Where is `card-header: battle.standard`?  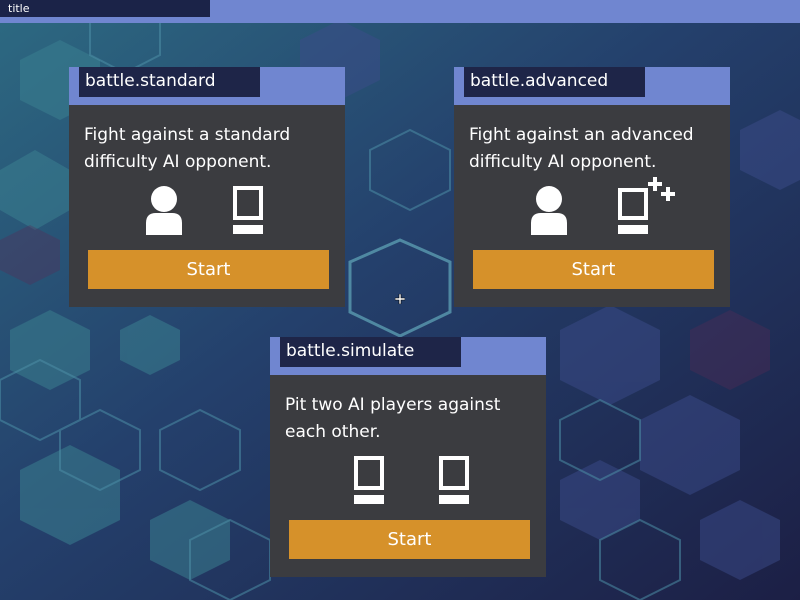
card-header: battle.standard is located at coordinates (207, 86).